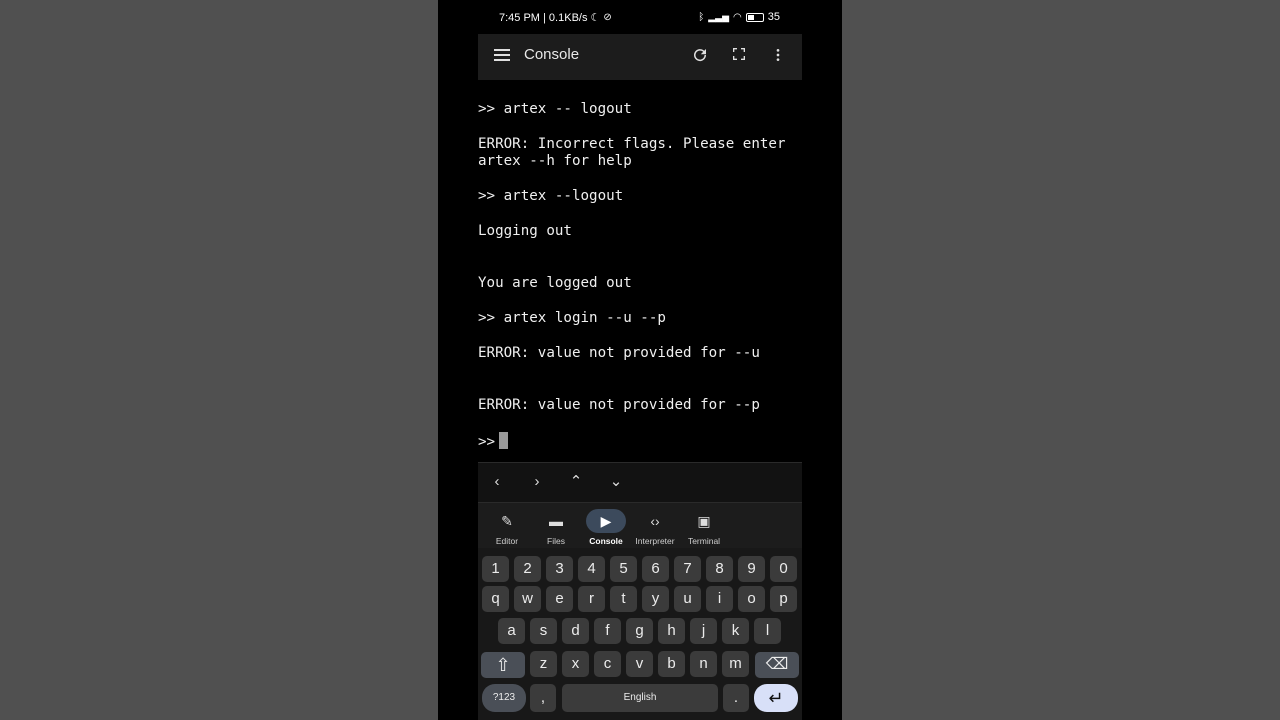 The image size is (1280, 720). I want to click on key-5: 5, so click(623, 569).